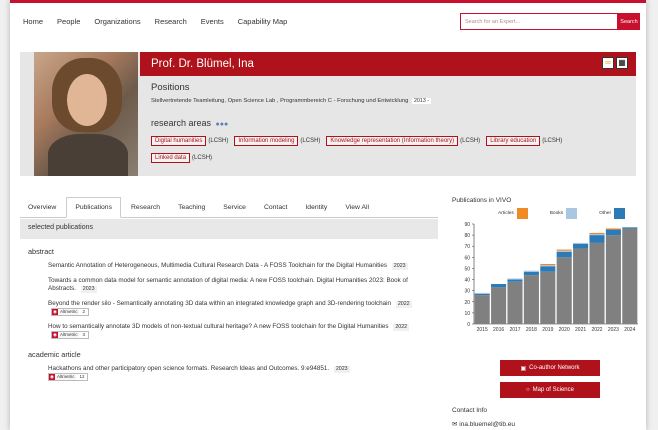 This screenshot has width=658, height=430. What do you see at coordinates (212, 21) in the screenshot?
I see `nav-events: Events` at bounding box center [212, 21].